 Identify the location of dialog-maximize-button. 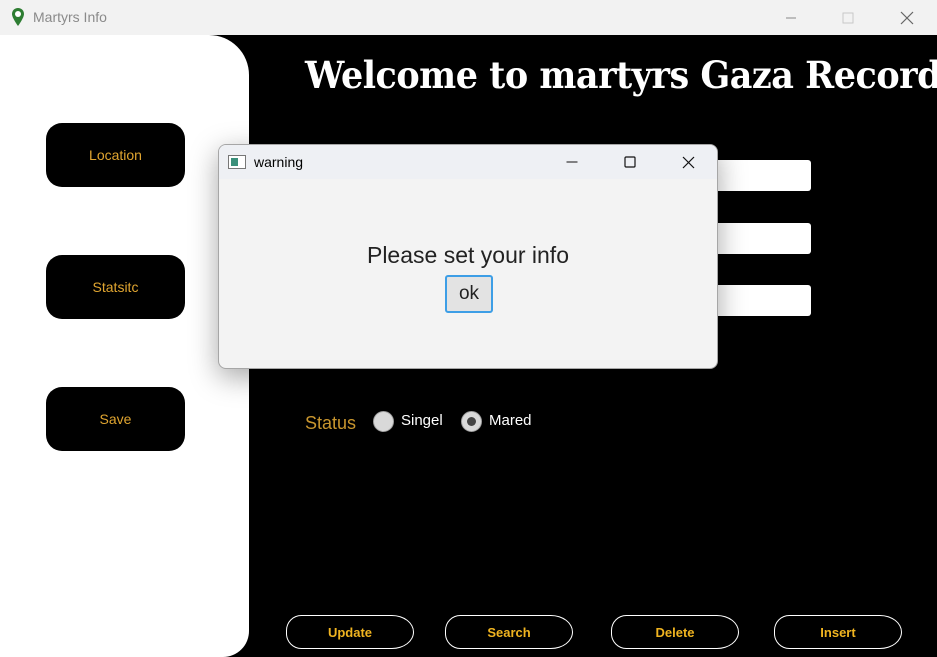
(630, 162).